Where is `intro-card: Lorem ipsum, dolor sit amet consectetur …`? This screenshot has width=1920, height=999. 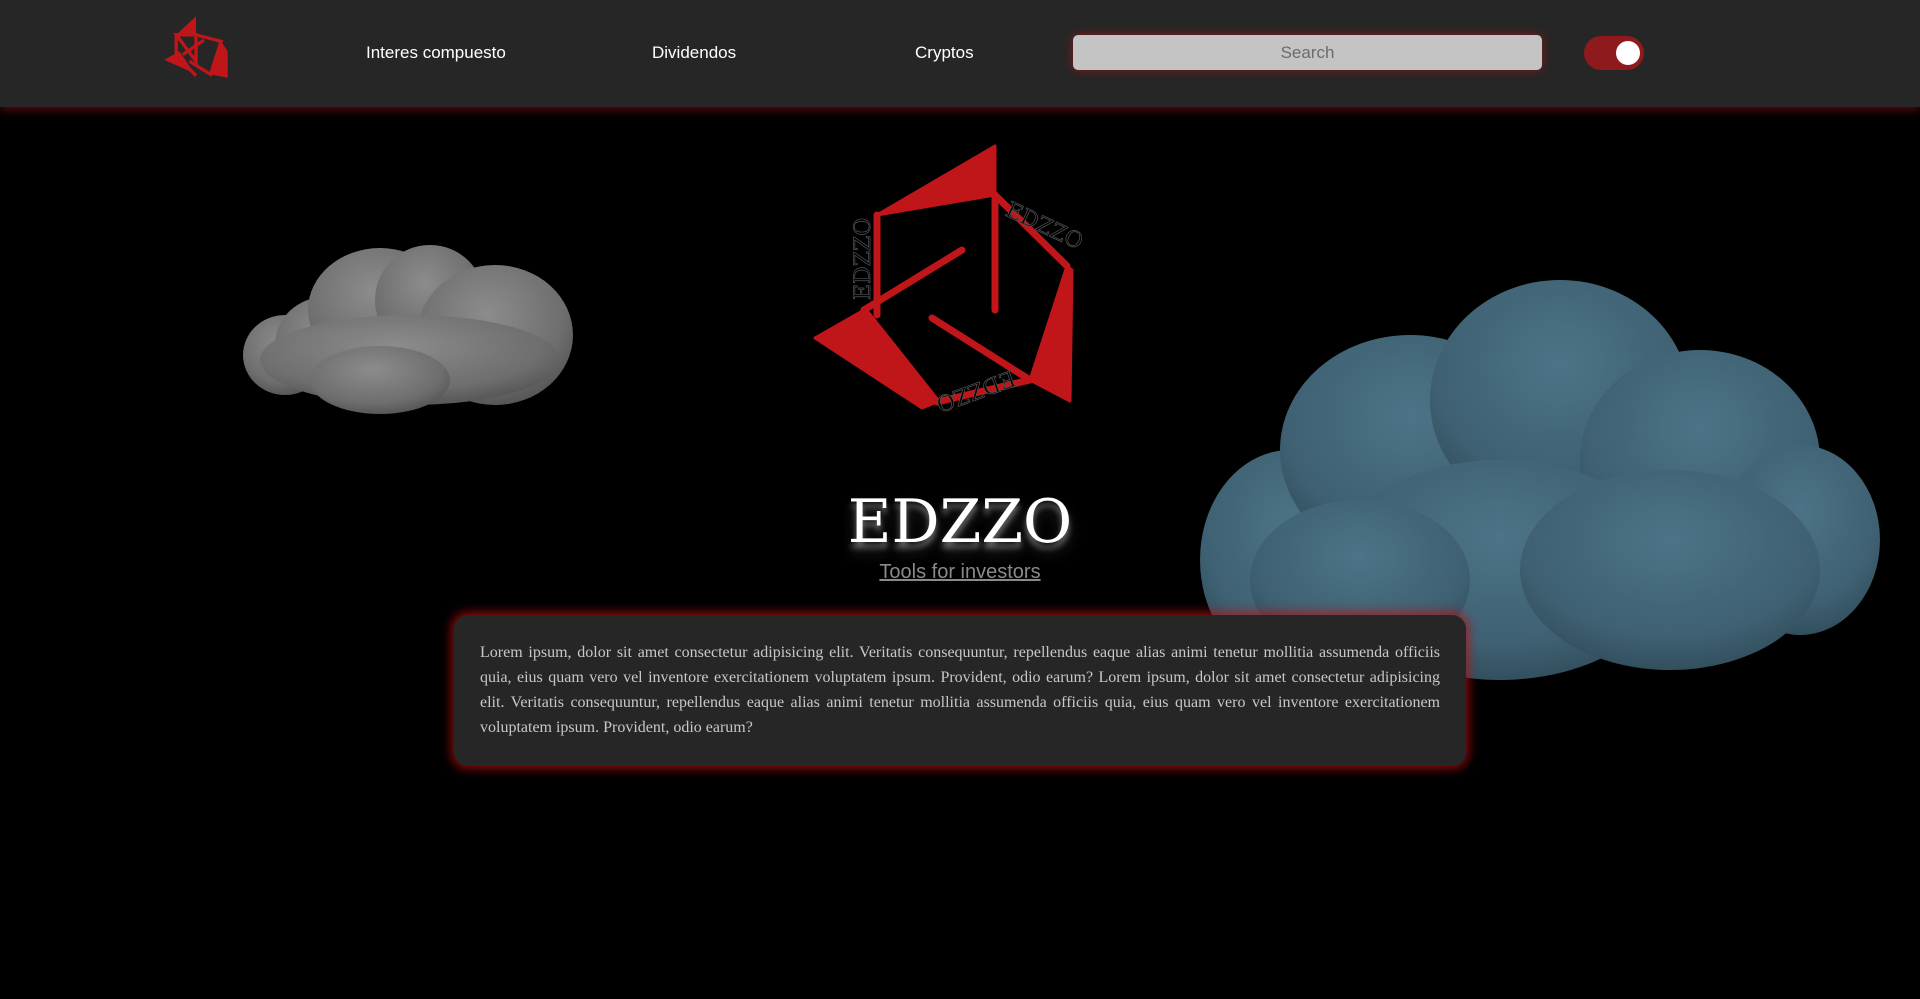 intro-card: Lorem ipsum, dolor sit amet consectetur … is located at coordinates (960, 690).